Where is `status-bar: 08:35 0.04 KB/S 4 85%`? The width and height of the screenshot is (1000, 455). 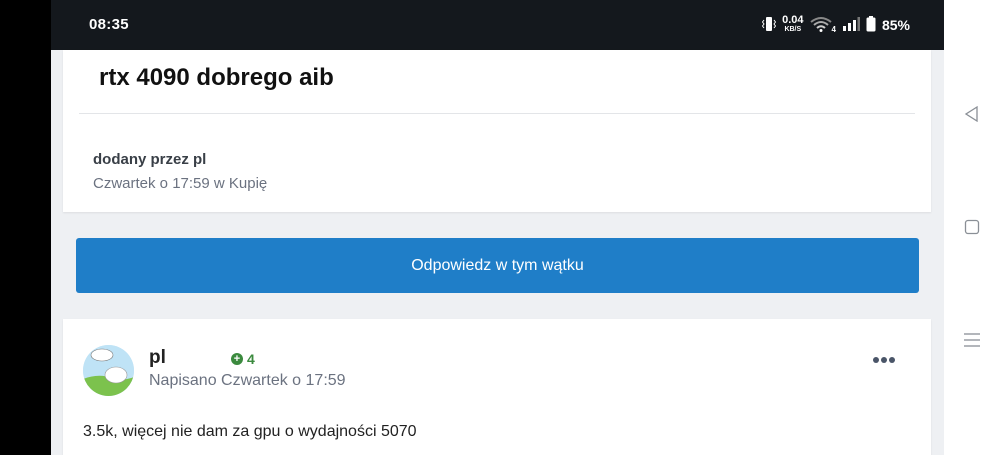
status-bar: 08:35 0.04 KB/S 4 85% is located at coordinates (497, 25).